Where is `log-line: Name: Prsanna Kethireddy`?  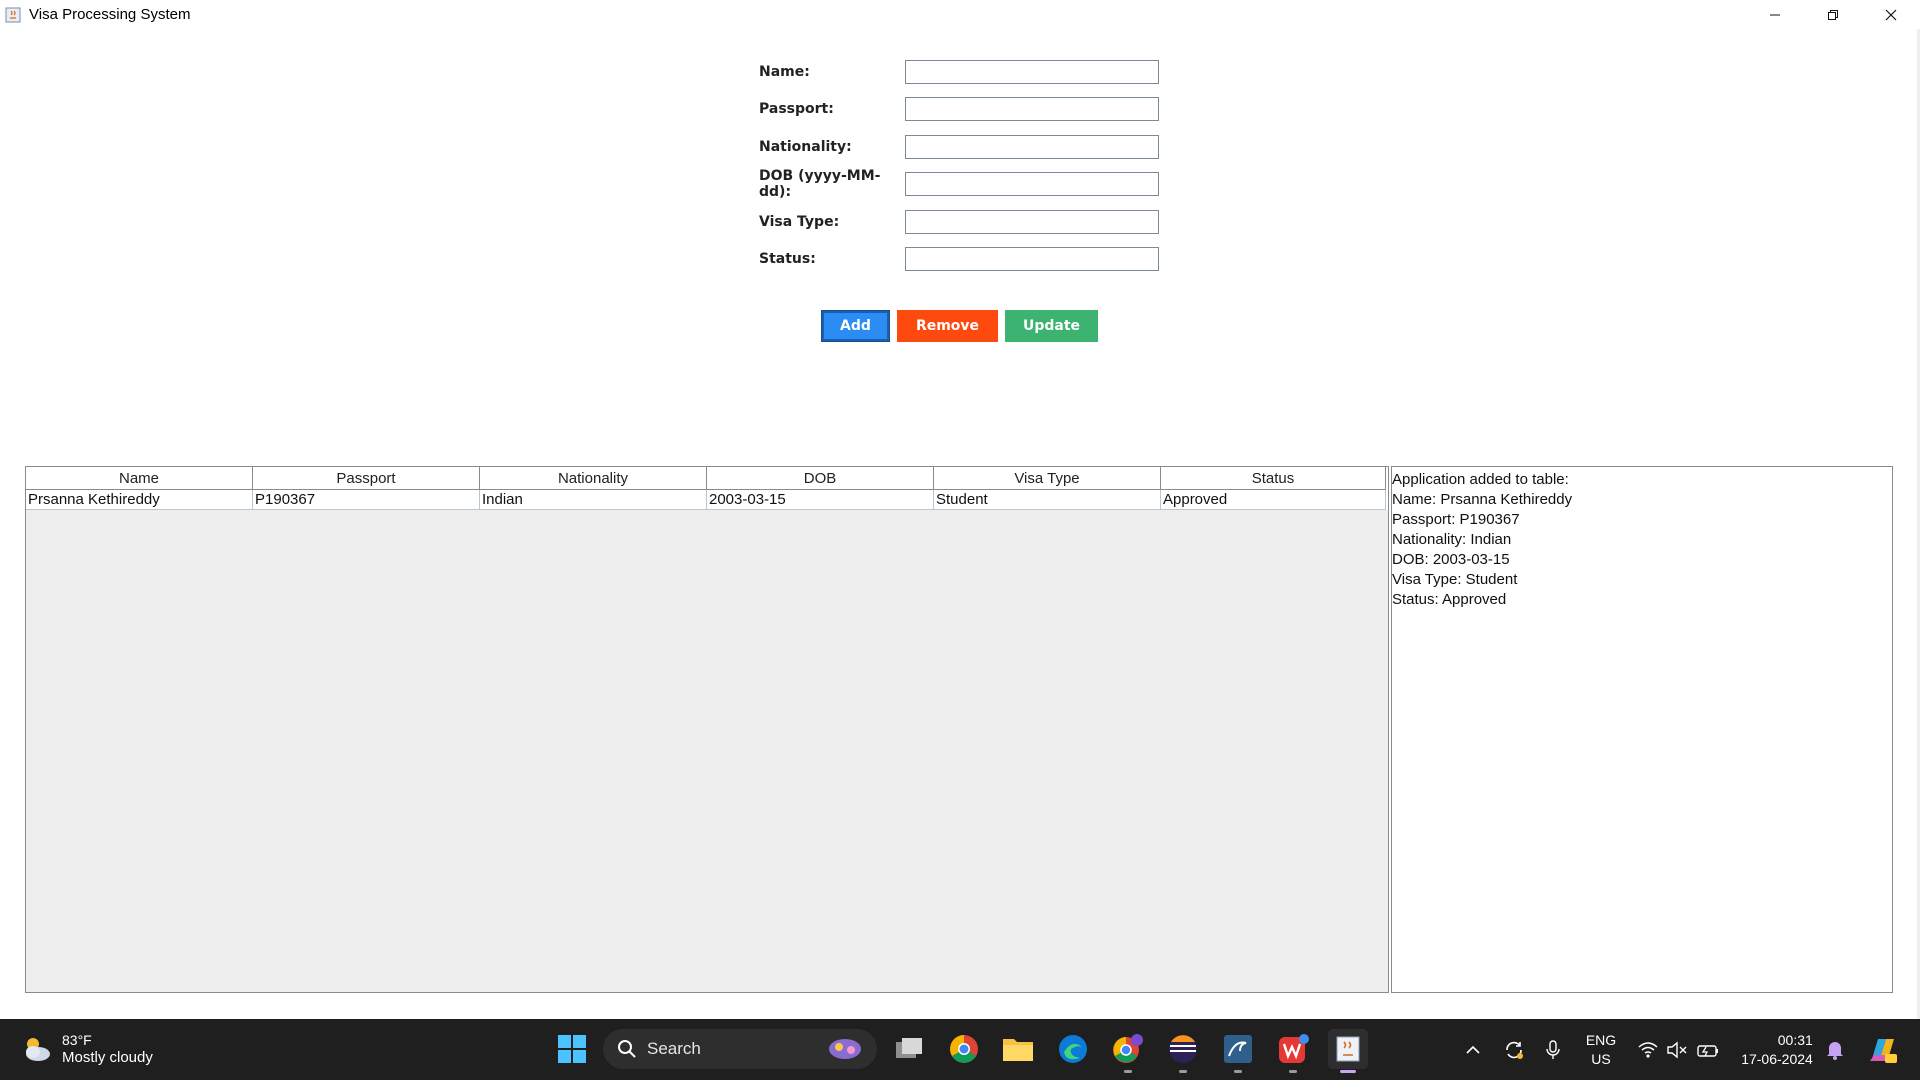 log-line: Name: Prsanna Kethireddy is located at coordinates (1482, 499).